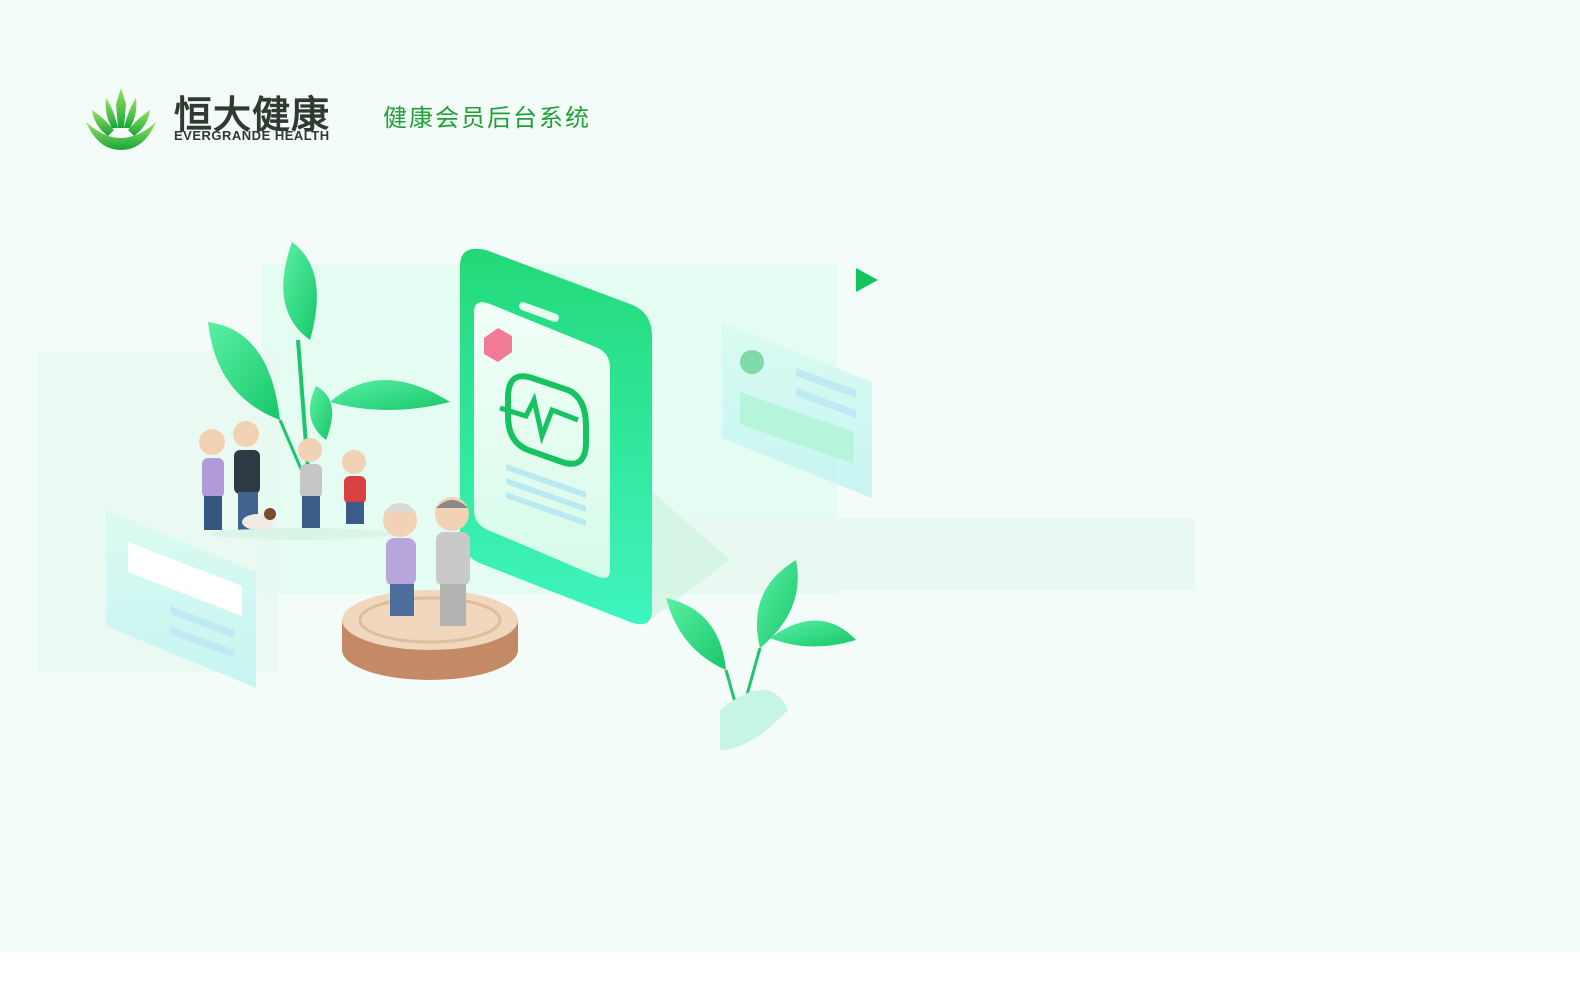 Image resolution: width=1580 pixels, height=1008 pixels. What do you see at coordinates (252, 135) in the screenshot?
I see `brand-name-en: EVERGRANDE HEALTH` at bounding box center [252, 135].